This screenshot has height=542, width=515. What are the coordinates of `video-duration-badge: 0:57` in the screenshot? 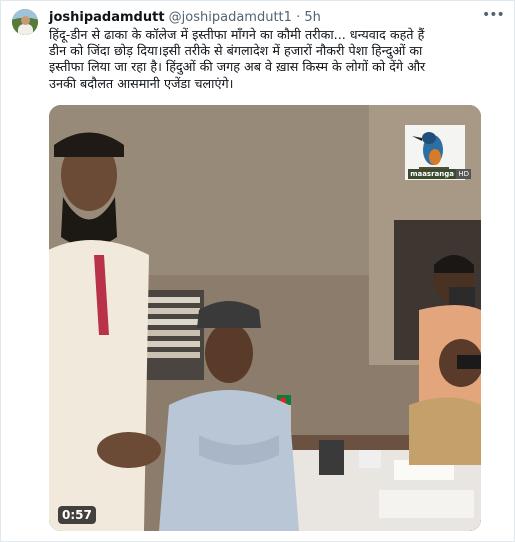 It's located at (77, 515).